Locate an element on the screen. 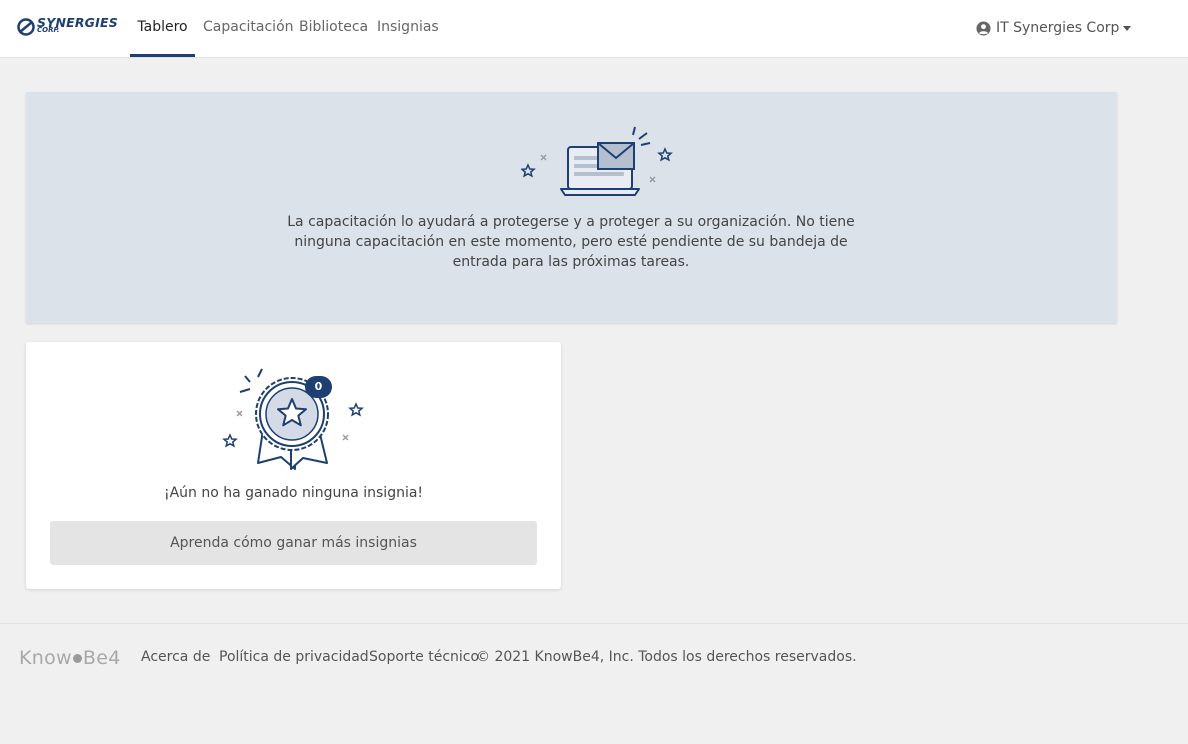 The height and width of the screenshot is (744, 1188). knowbe4-logo: Know Be4 is located at coordinates (70, 658).